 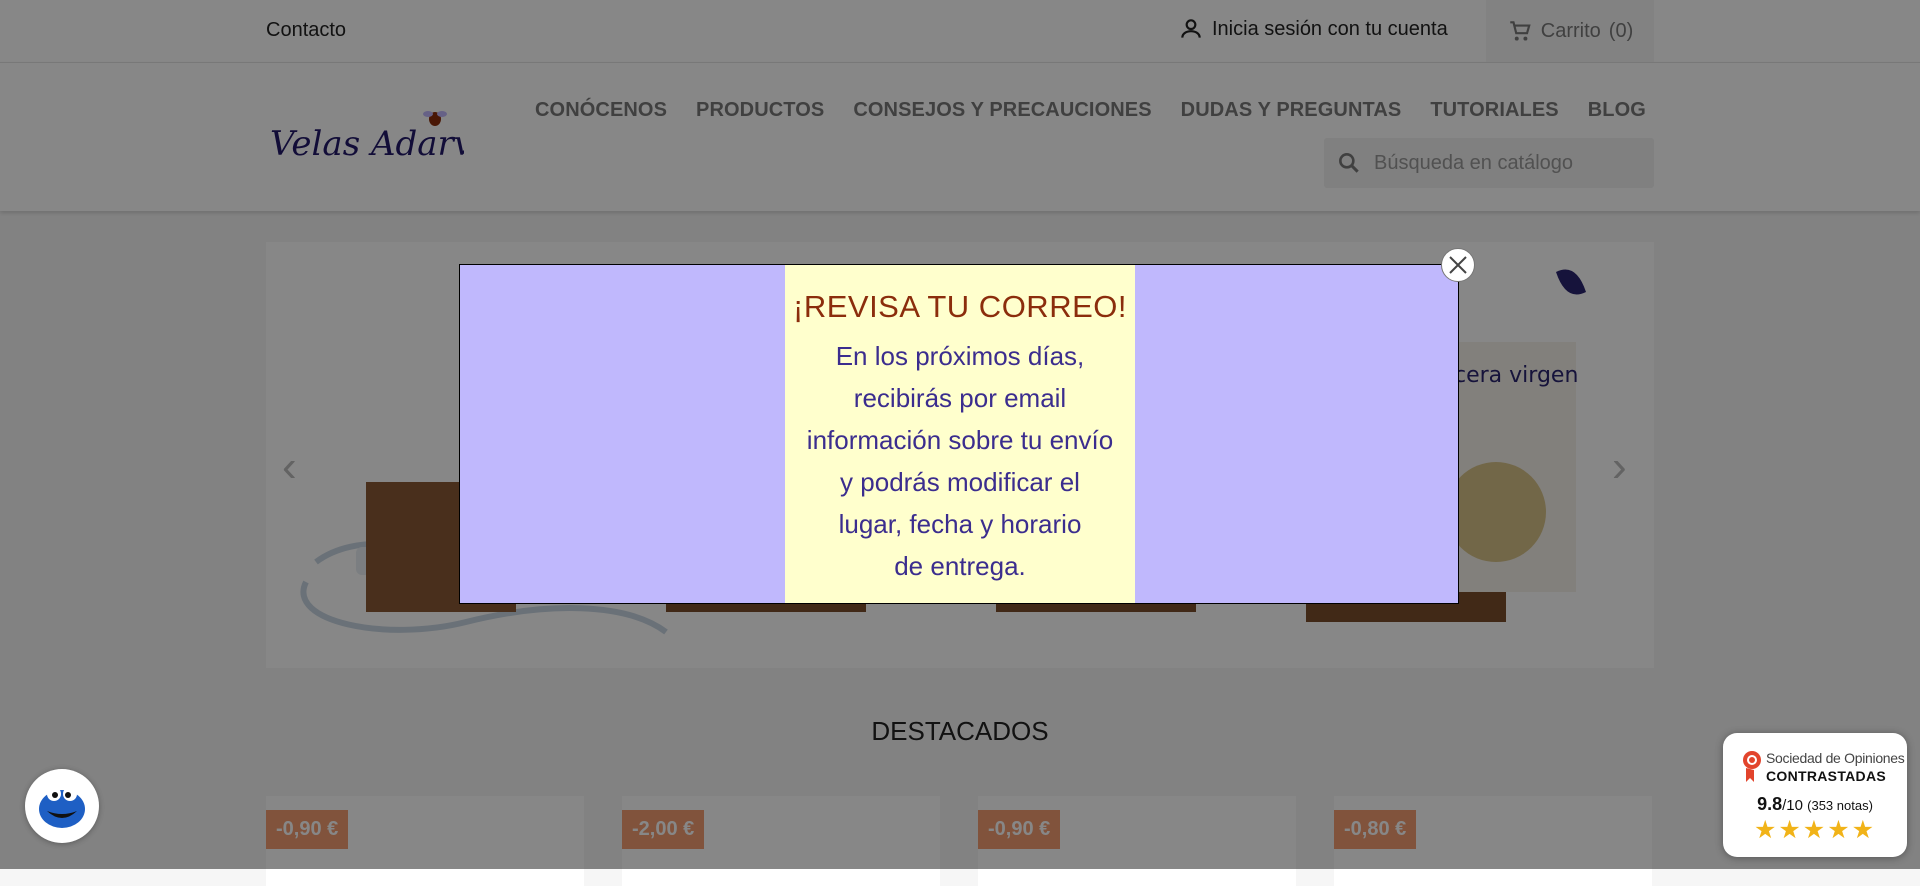 I want to click on cookie-settings-button, so click(x=62, y=806).